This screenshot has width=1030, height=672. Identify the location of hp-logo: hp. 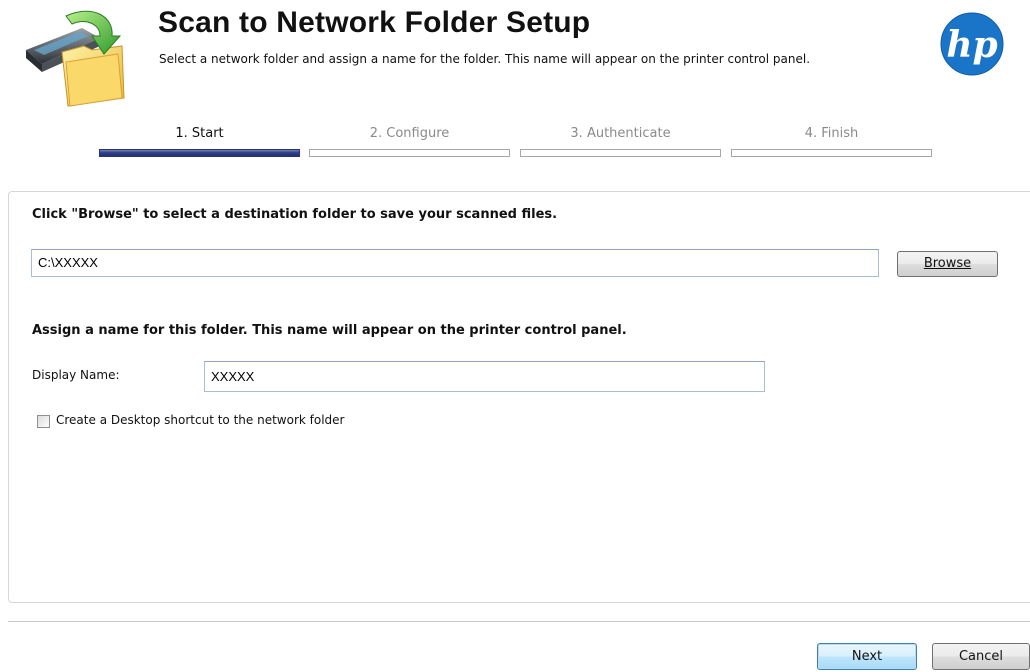
(972, 44).